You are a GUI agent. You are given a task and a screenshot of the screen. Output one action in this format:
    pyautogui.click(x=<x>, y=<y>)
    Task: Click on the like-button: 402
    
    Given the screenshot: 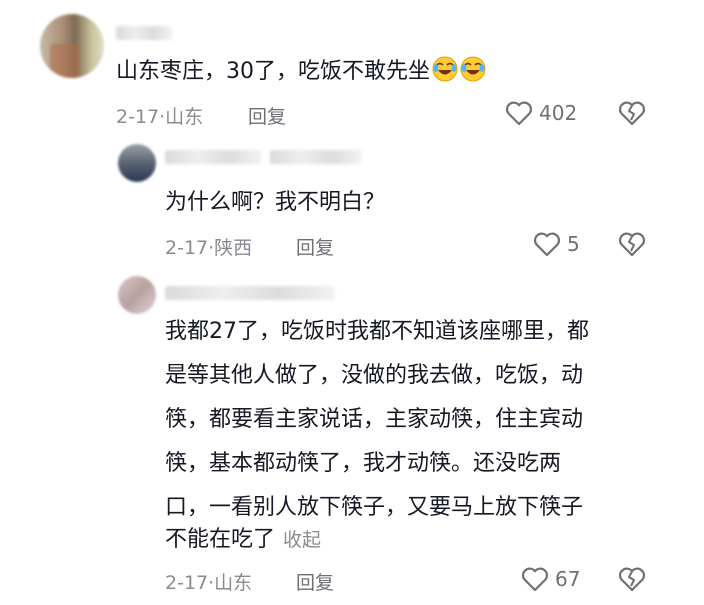 What is the action you would take?
    pyautogui.click(x=541, y=113)
    